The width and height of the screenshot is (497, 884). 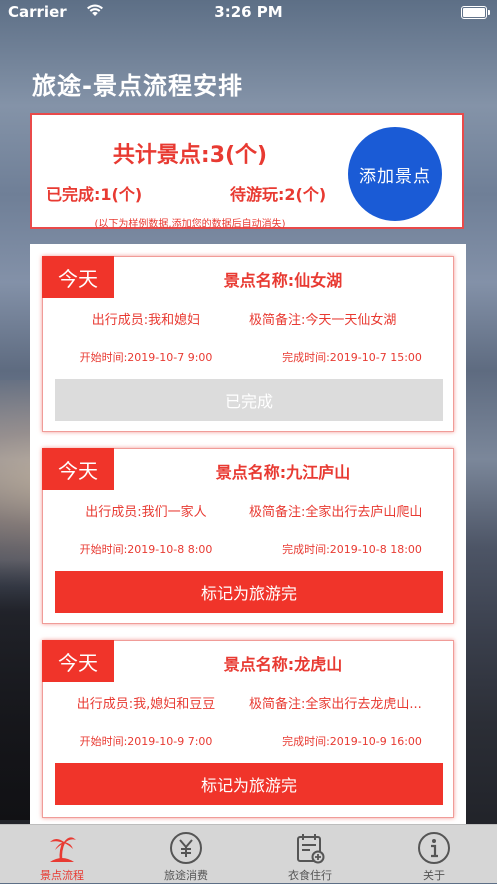 I want to click on start-time: 开始时间:2019-10-7 9:00, so click(x=146, y=357).